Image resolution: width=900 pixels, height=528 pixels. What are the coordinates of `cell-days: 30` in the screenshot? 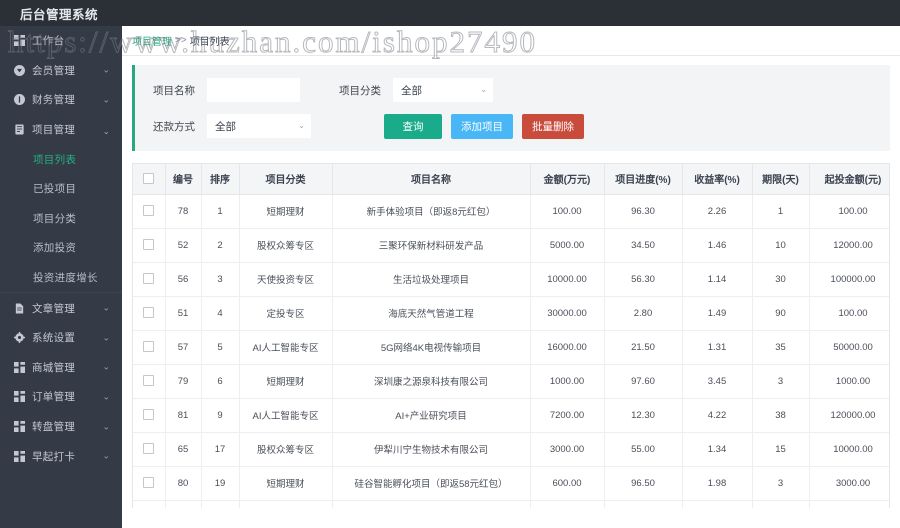 It's located at (781, 279).